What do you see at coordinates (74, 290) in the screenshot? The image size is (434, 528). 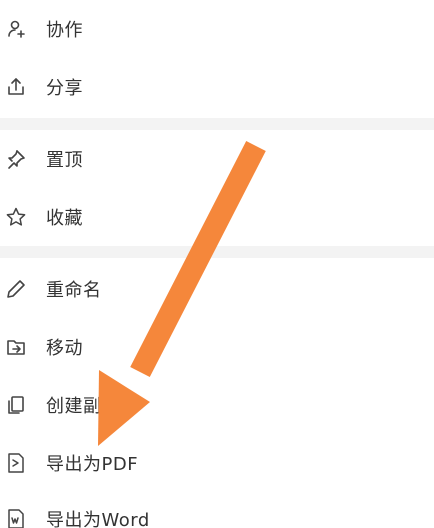 I see `menu-item-label: 重命名` at bounding box center [74, 290].